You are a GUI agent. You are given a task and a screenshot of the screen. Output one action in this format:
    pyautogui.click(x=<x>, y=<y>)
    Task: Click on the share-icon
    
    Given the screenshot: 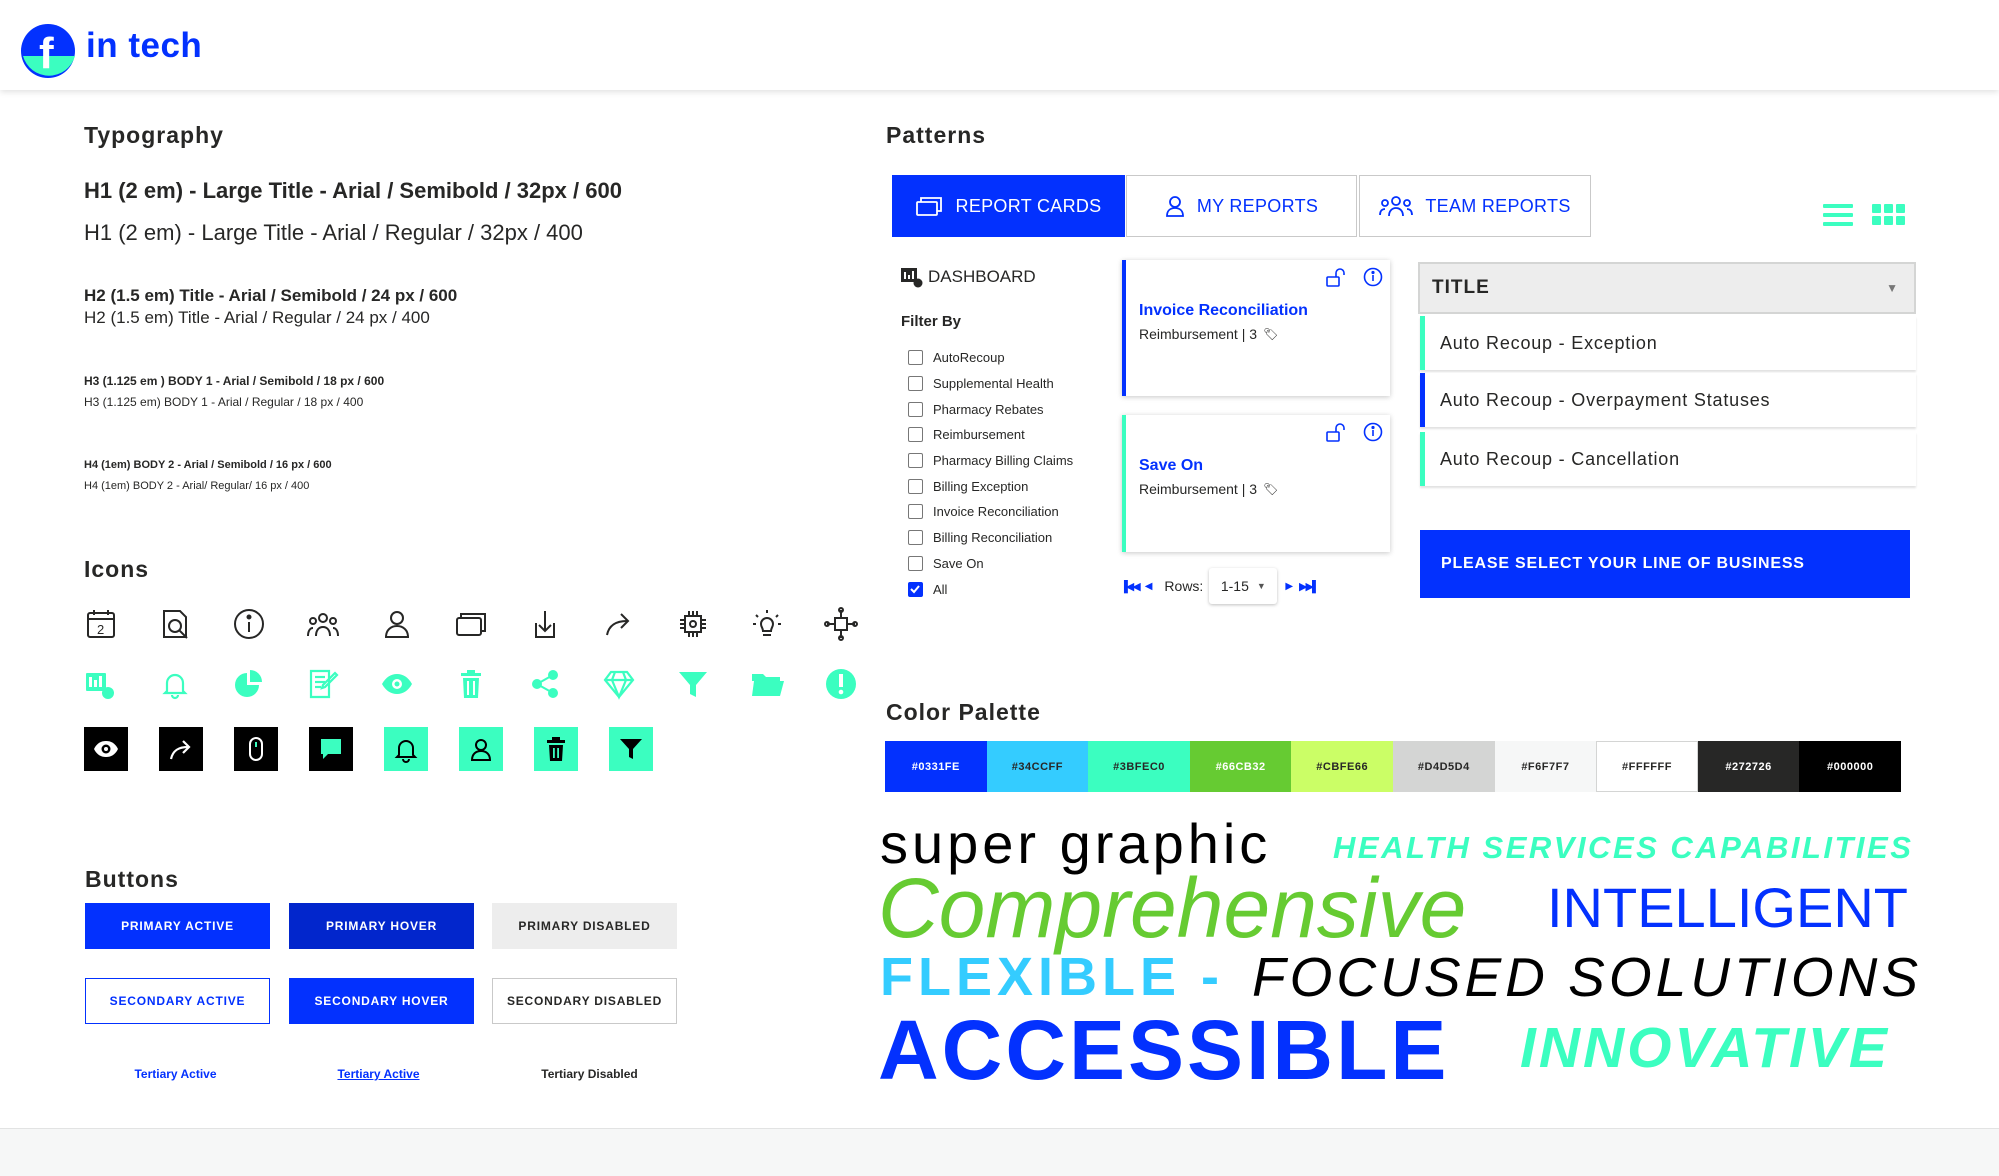 What is the action you would take?
    pyautogui.click(x=545, y=684)
    